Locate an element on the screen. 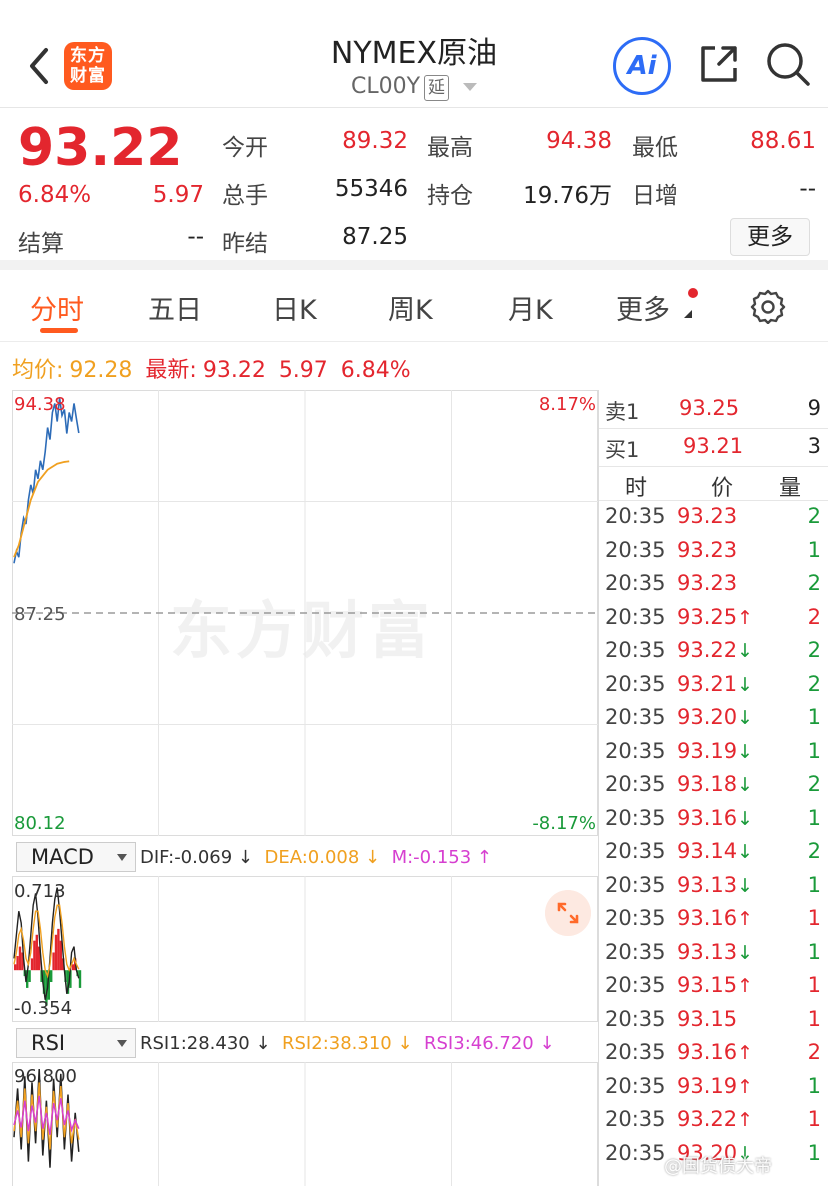 The height and width of the screenshot is (1186, 828). sell-row: 卖1 93.25 9 is located at coordinates (713, 414).